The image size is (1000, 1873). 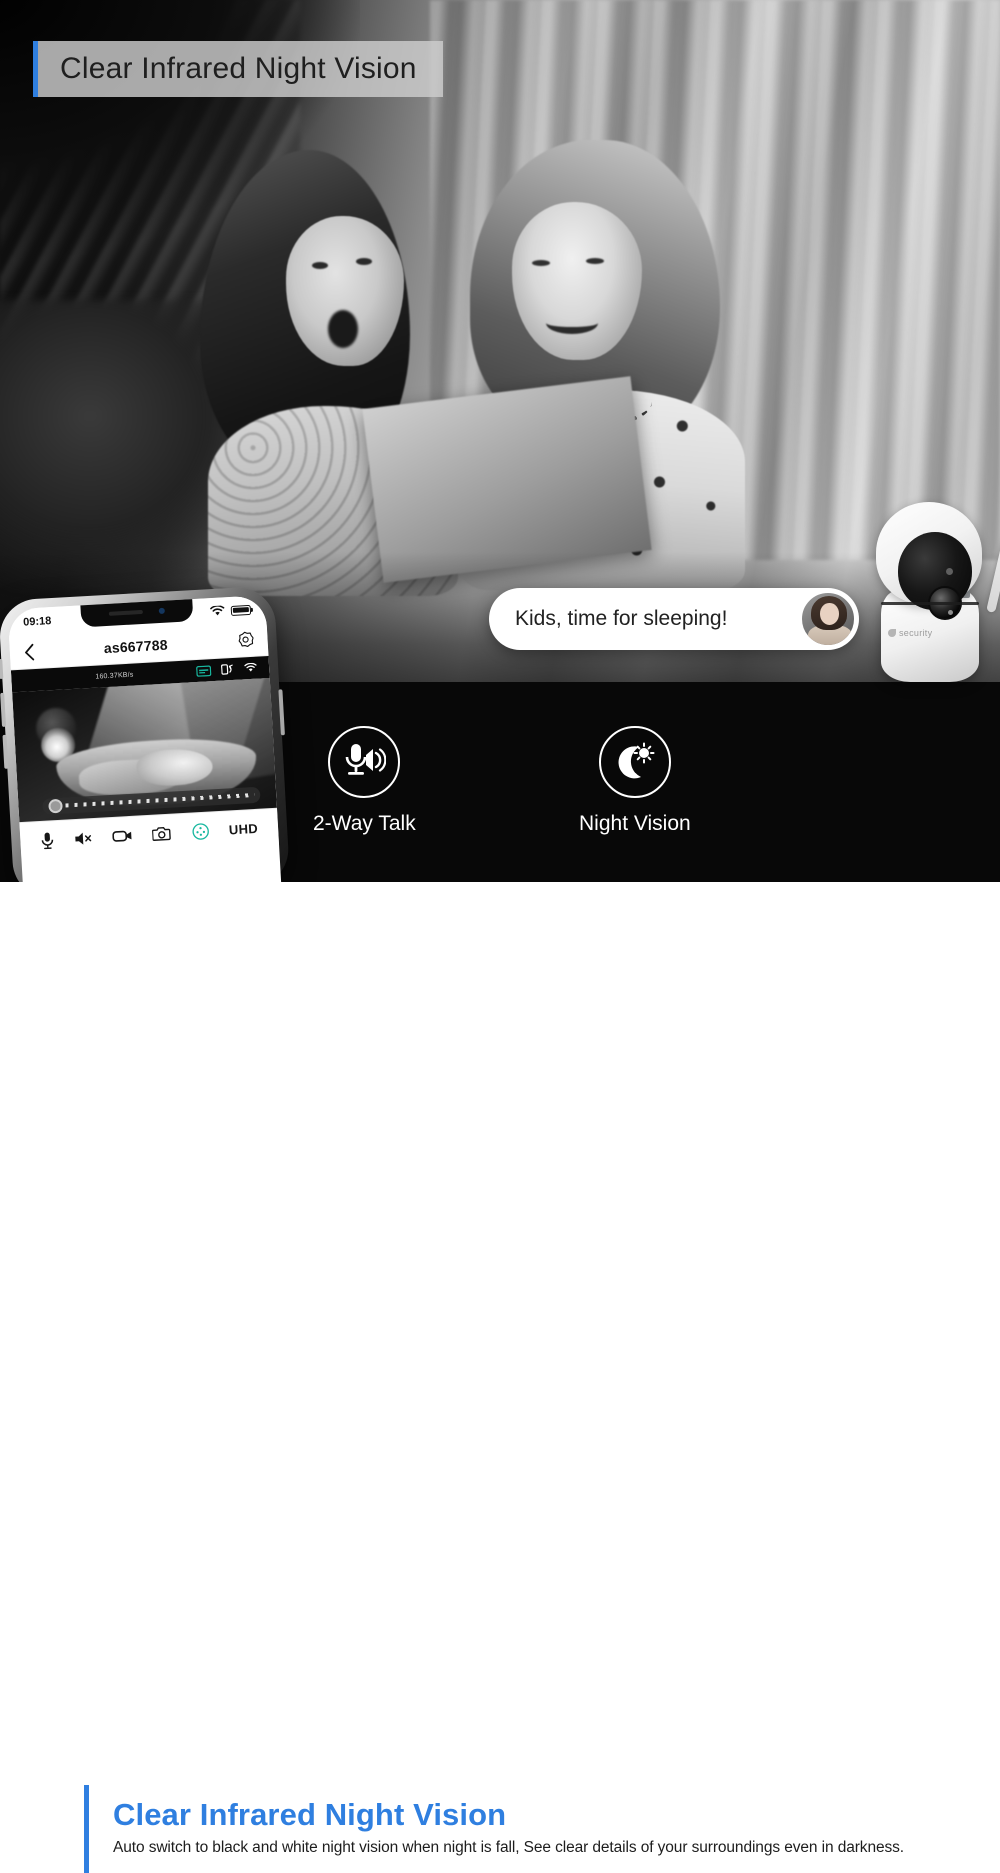 I want to click on phone-volume-down-button, so click(x=5, y=751).